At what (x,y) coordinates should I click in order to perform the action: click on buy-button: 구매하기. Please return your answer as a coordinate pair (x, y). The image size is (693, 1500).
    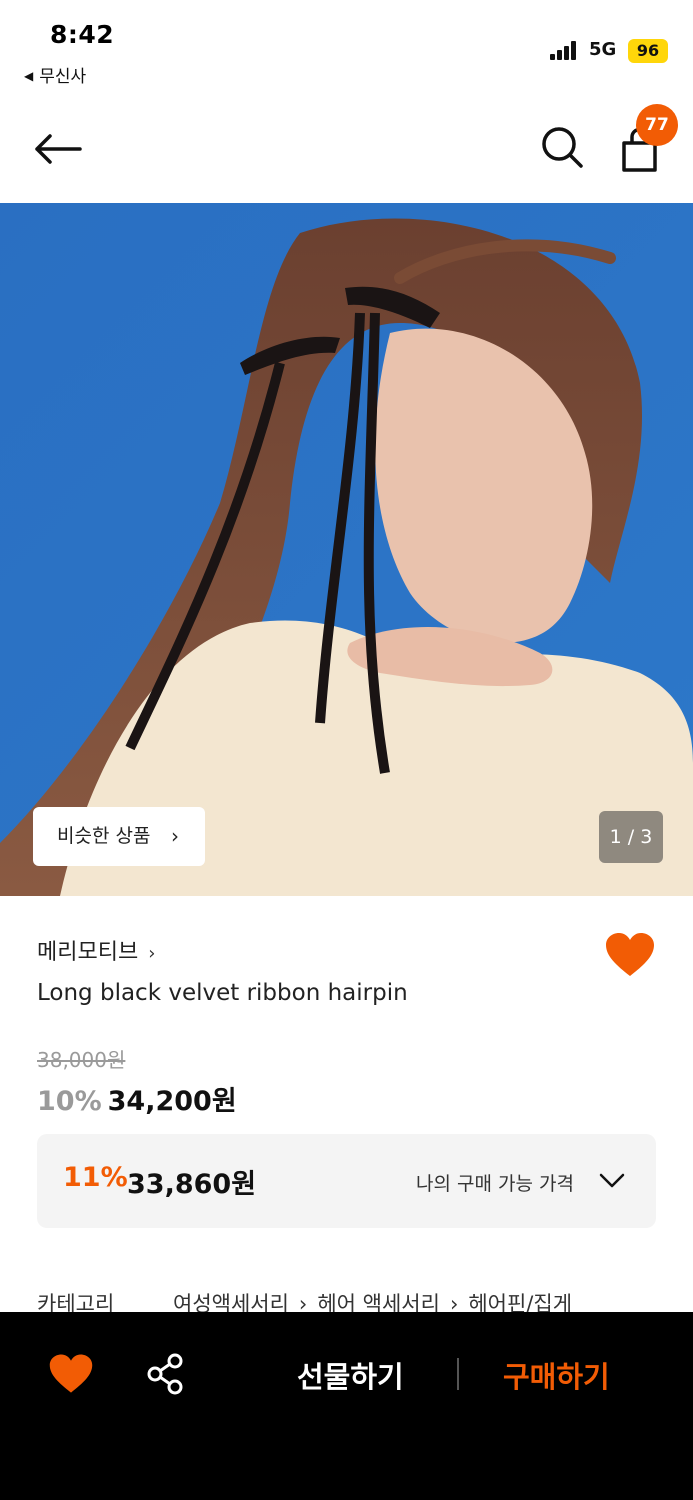
    Looking at the image, I should click on (556, 1375).